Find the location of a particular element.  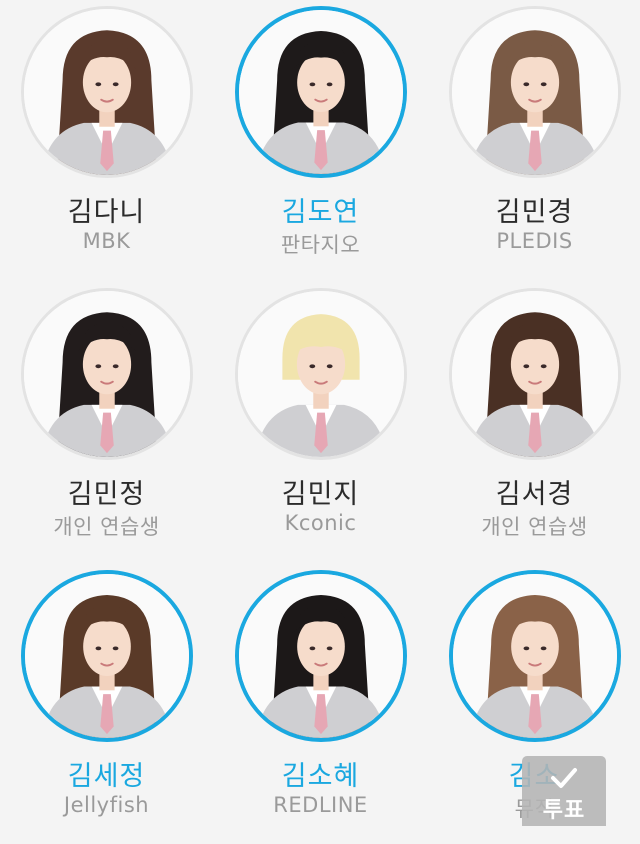

trainee-card: 김세정 Jellyfish is located at coordinates (106, 704).